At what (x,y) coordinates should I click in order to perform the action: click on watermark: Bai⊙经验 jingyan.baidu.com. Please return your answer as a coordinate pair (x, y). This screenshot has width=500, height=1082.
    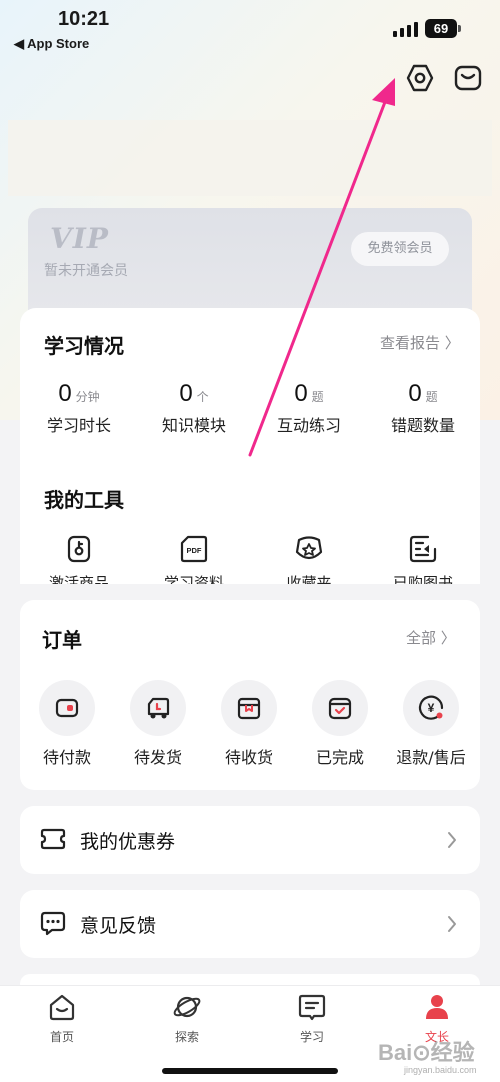
    Looking at the image, I should click on (437, 1057).